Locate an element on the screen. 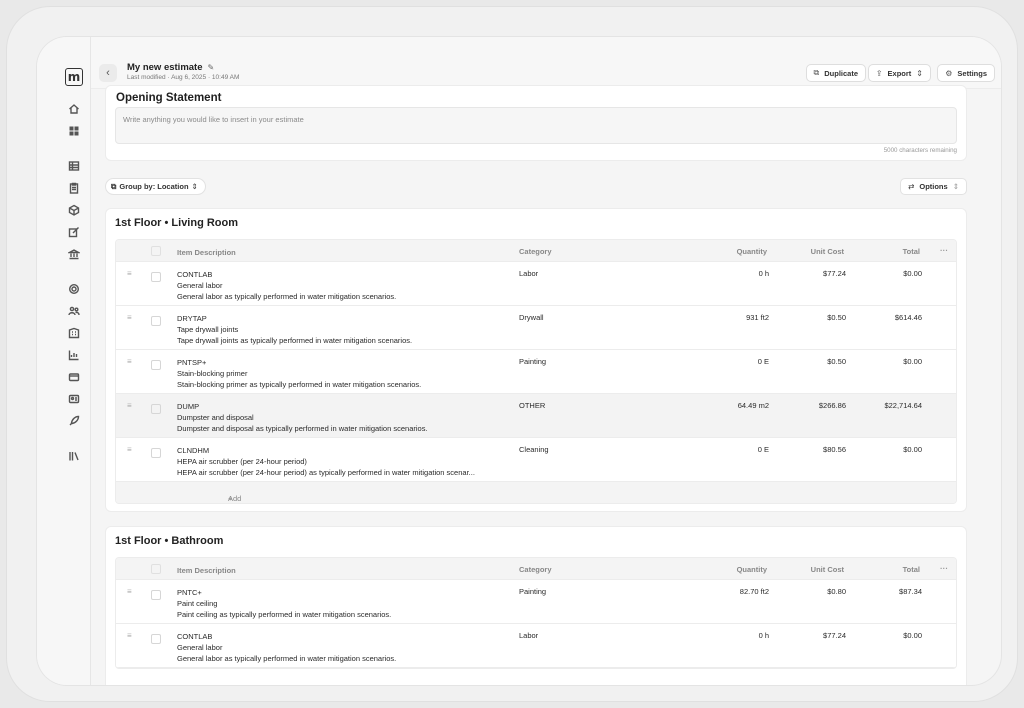 This screenshot has width=1024, height=708. clipboard-icon is located at coordinates (74, 188).